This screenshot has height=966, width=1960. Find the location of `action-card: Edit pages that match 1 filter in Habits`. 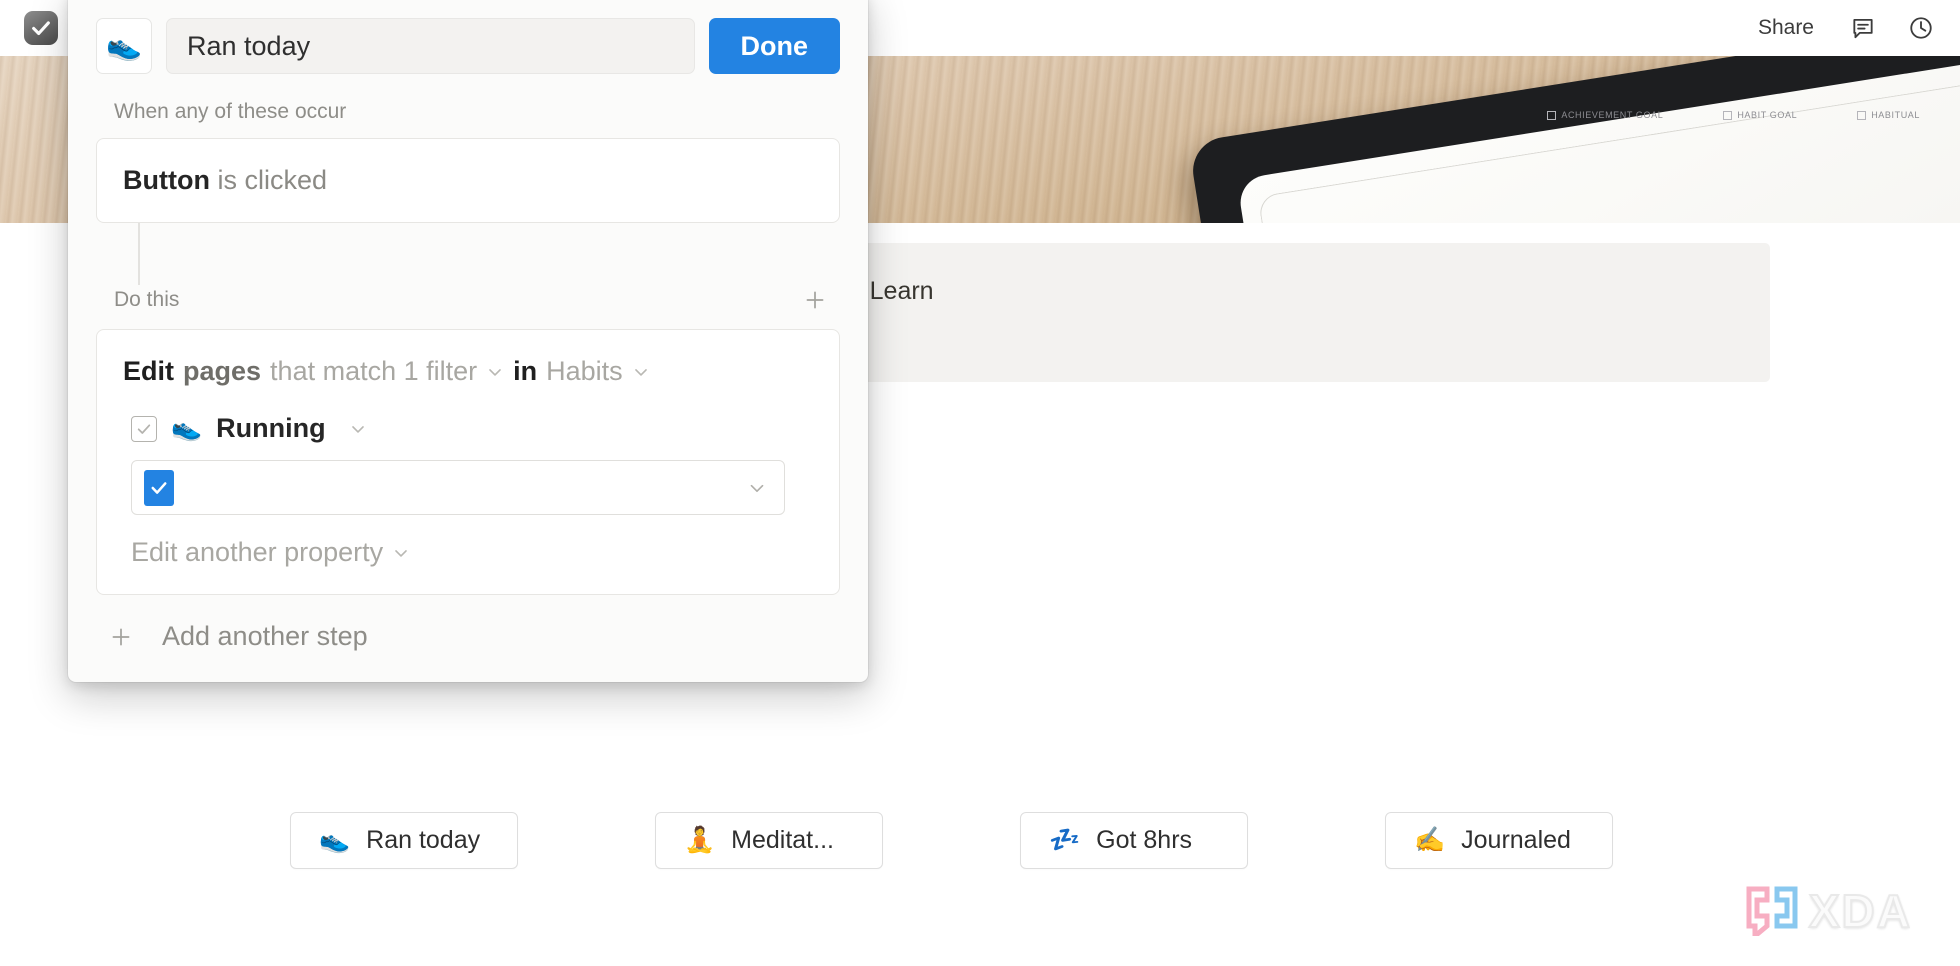

action-card: Edit pages that match 1 filter in Habits is located at coordinates (468, 462).